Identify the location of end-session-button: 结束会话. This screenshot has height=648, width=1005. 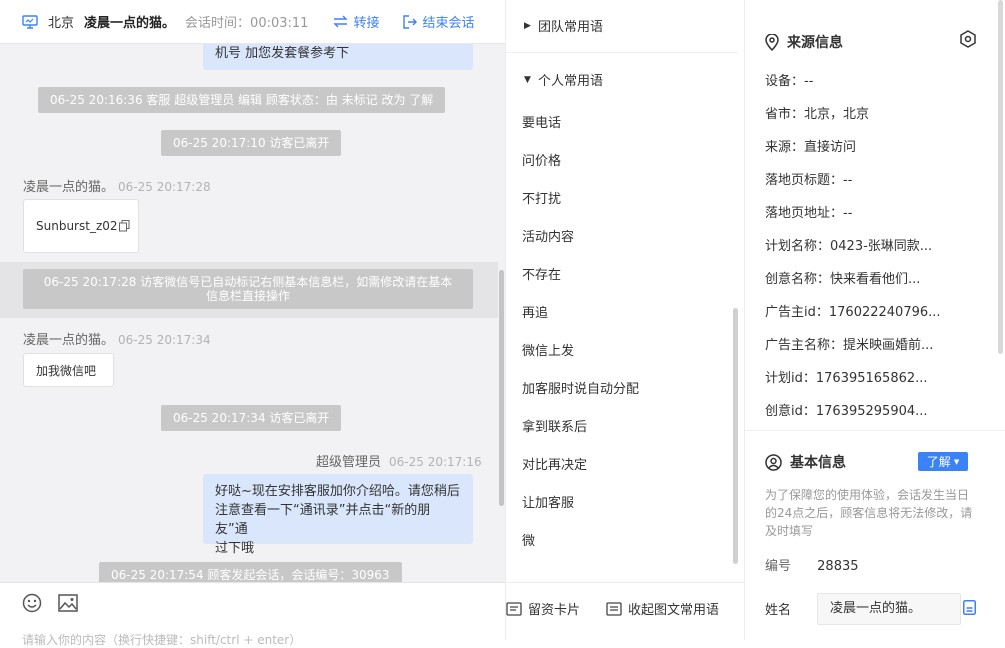
(438, 21).